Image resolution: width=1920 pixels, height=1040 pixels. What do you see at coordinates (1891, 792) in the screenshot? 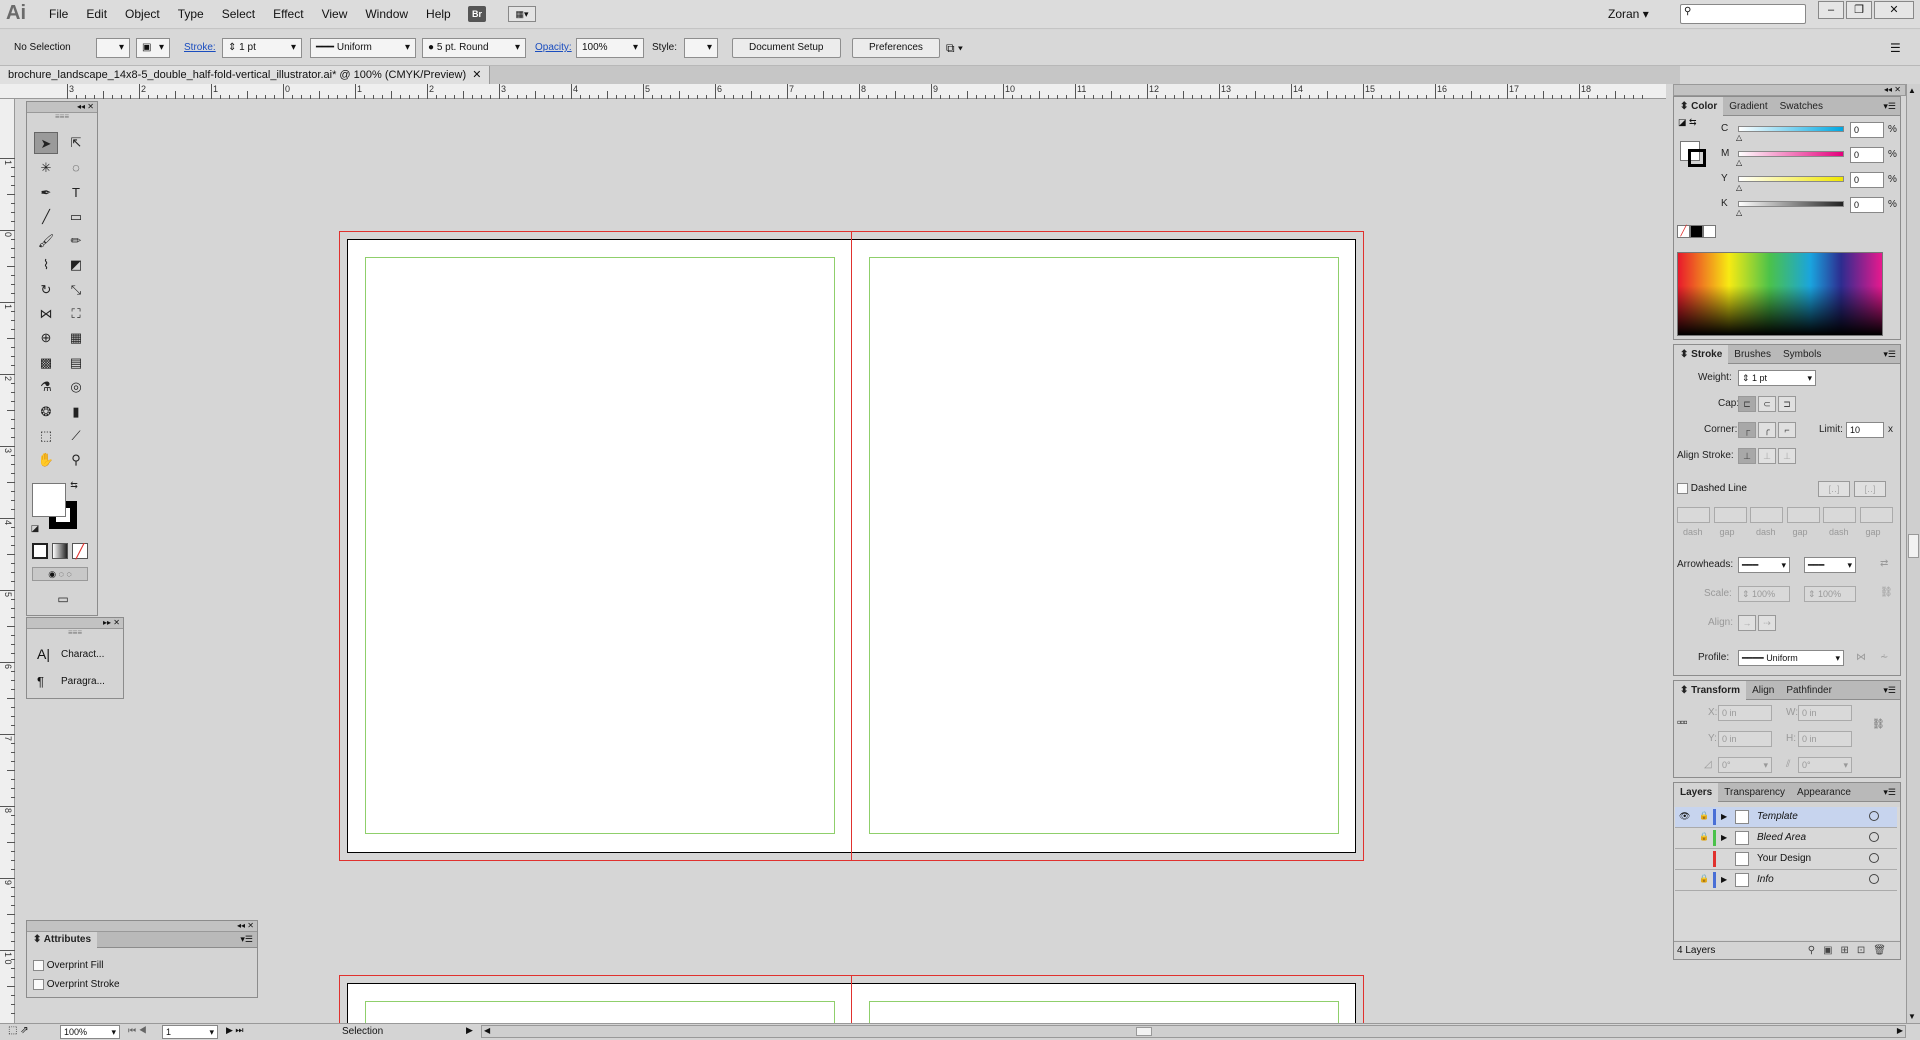
I see `layers-panel-menu-icon: ▾☰` at bounding box center [1891, 792].